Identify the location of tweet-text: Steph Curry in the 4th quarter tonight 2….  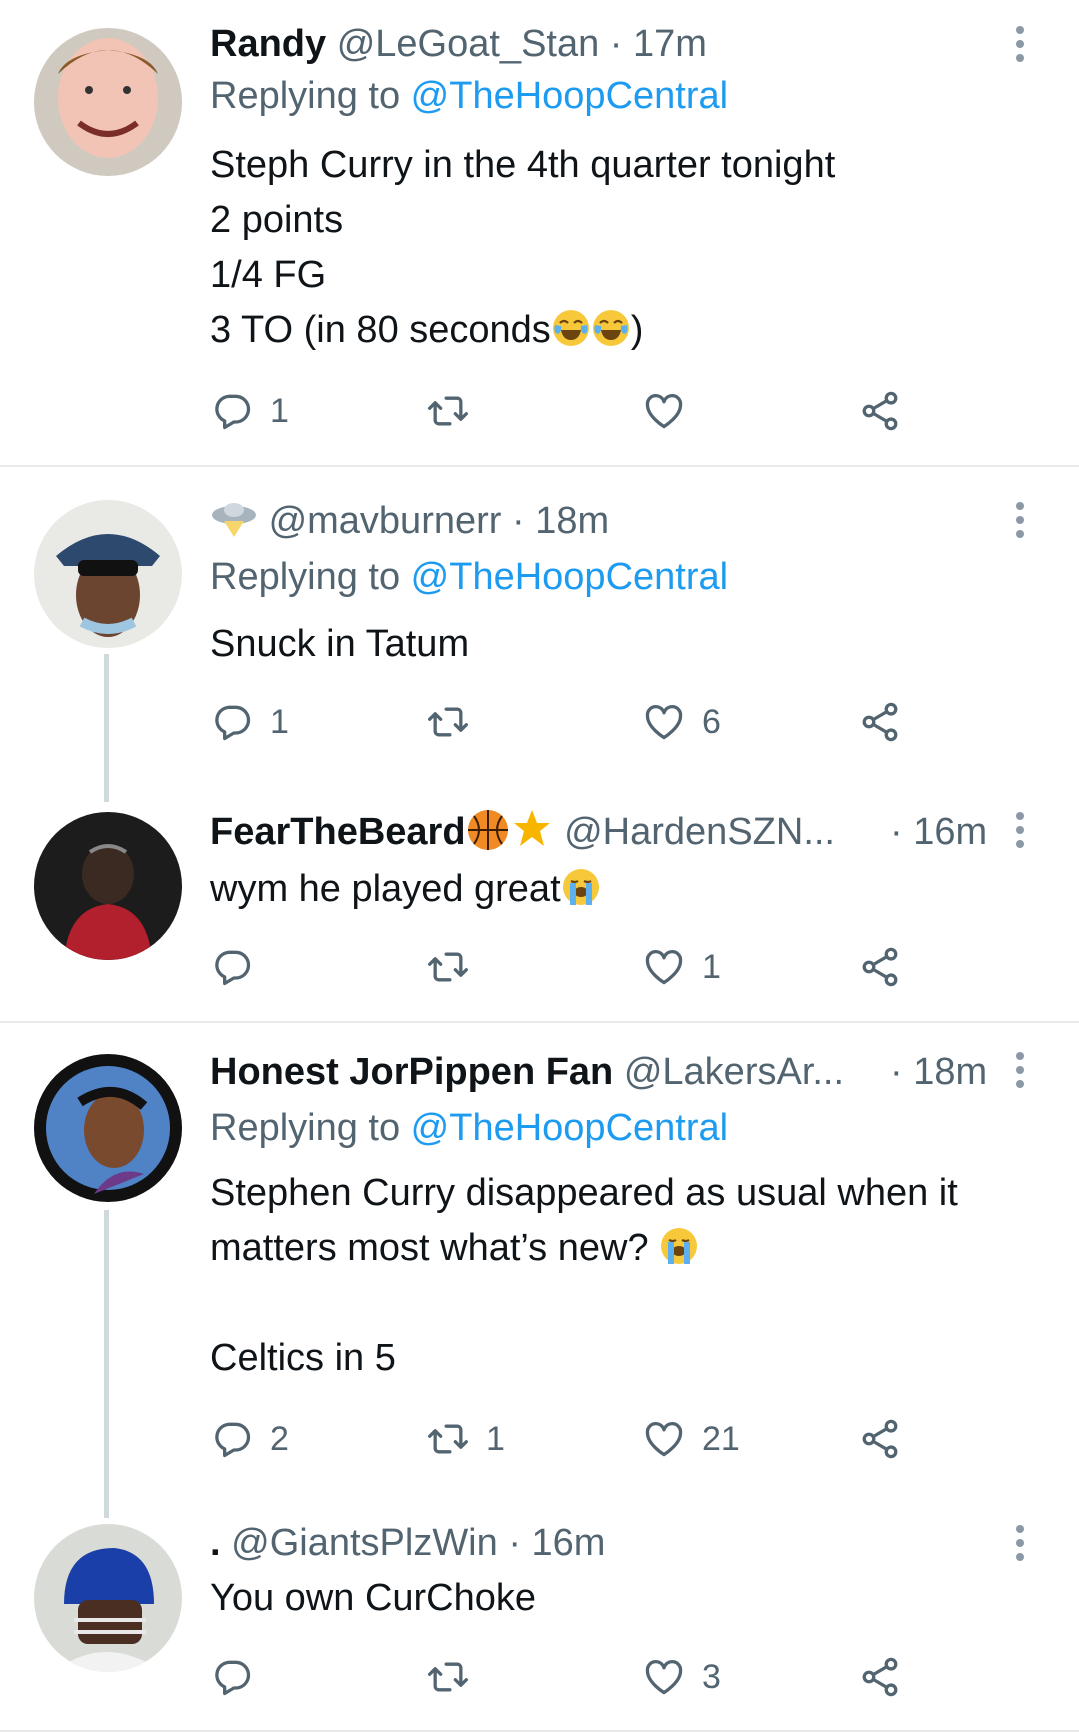
(523, 247).